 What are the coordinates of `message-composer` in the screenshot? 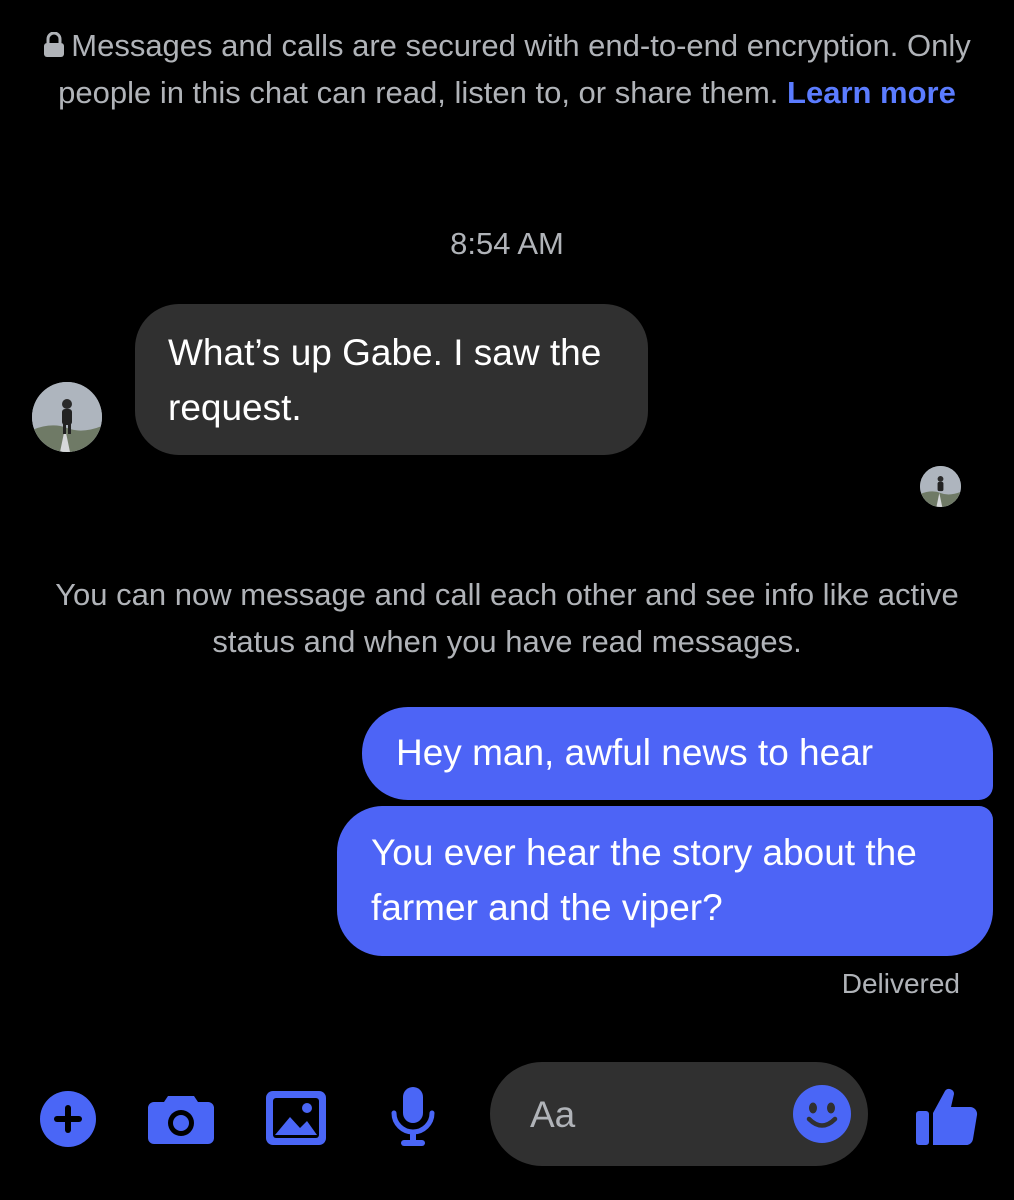 It's located at (679, 1115).